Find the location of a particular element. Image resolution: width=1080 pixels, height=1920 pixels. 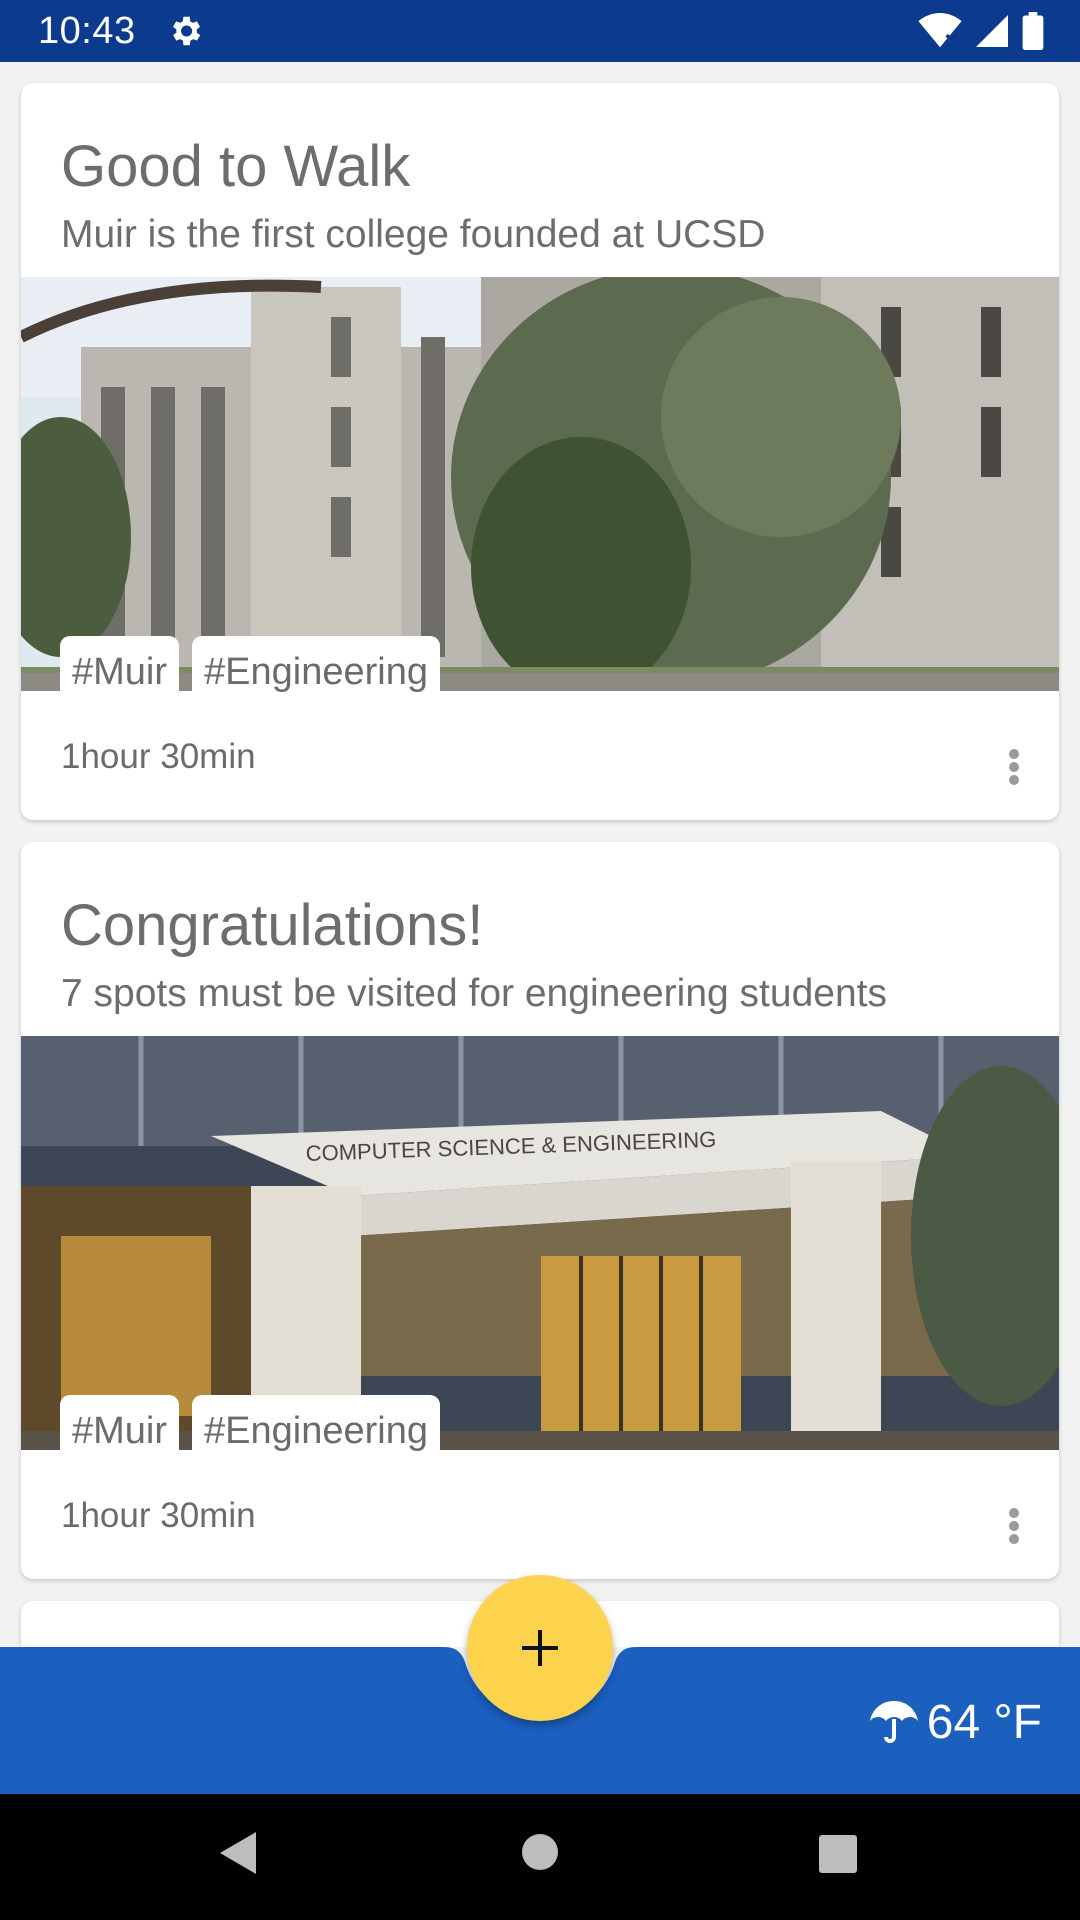

card-title: Good to Walk is located at coordinates (236, 166).